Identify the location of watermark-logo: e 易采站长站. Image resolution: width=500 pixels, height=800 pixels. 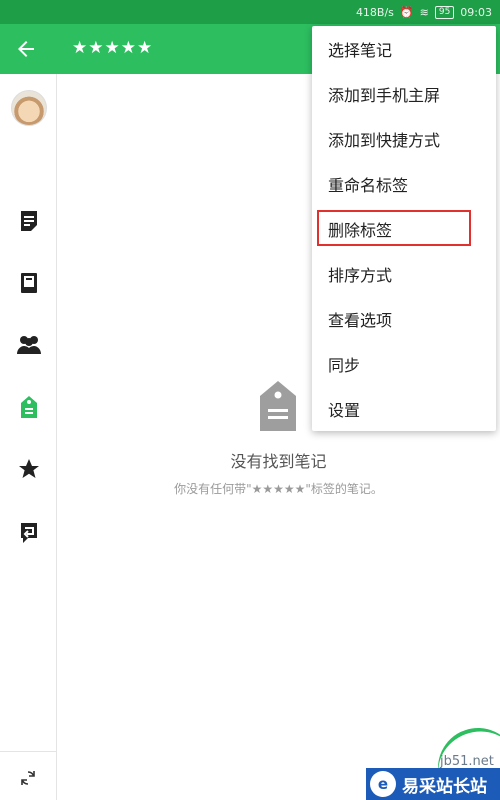
(433, 784).